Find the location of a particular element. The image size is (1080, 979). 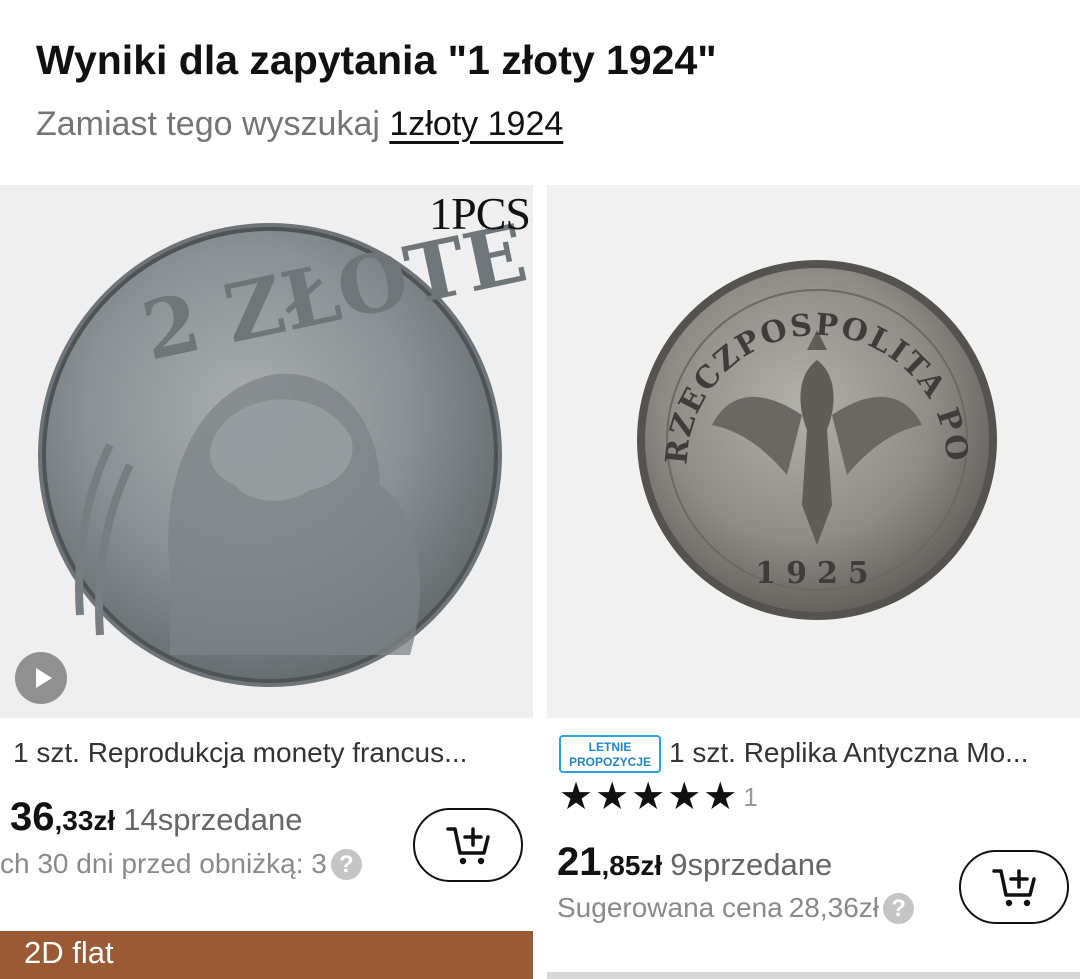

suggested-price: Sugerowana cena 28,36zł ? is located at coordinates (736, 908).